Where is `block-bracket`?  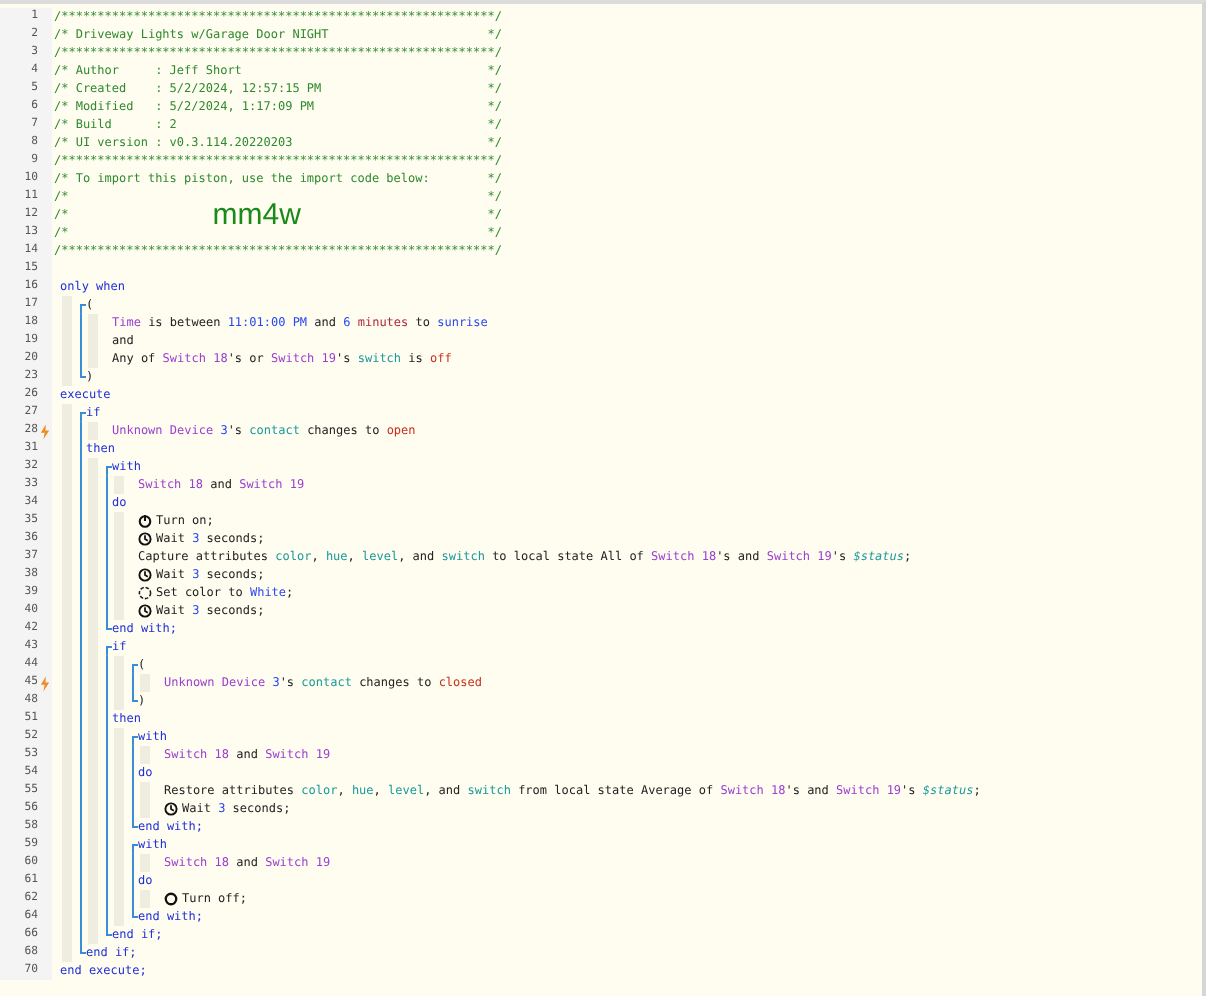 block-bracket is located at coordinates (109, 719).